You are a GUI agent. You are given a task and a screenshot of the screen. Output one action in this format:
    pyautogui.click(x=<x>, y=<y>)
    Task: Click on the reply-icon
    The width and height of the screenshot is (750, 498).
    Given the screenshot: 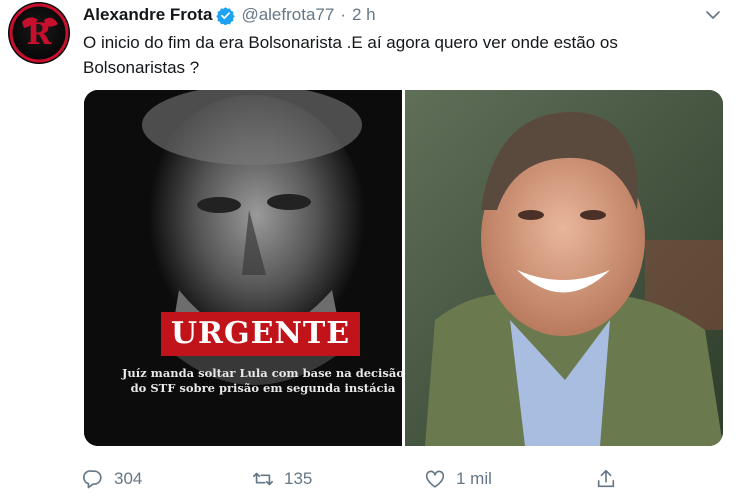 What is the action you would take?
    pyautogui.click(x=92, y=479)
    